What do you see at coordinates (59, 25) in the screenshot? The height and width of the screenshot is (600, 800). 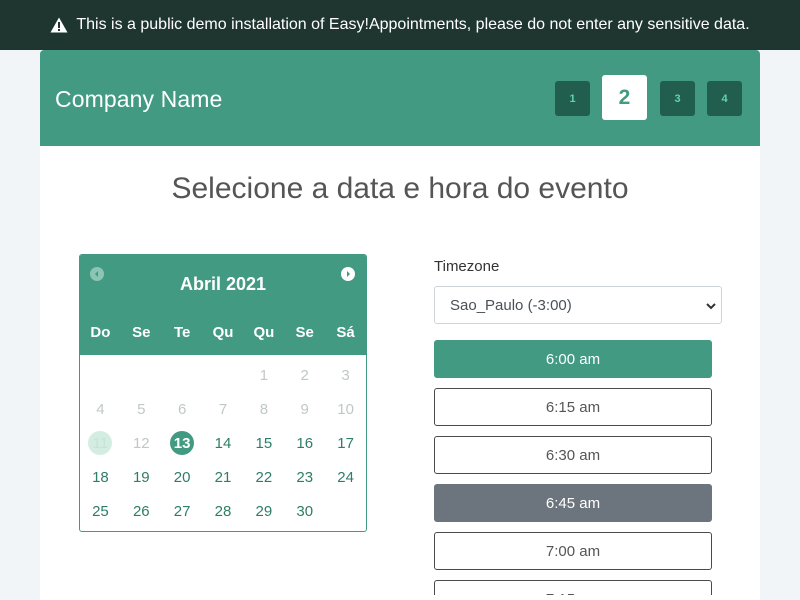 I see `warning-icon` at bounding box center [59, 25].